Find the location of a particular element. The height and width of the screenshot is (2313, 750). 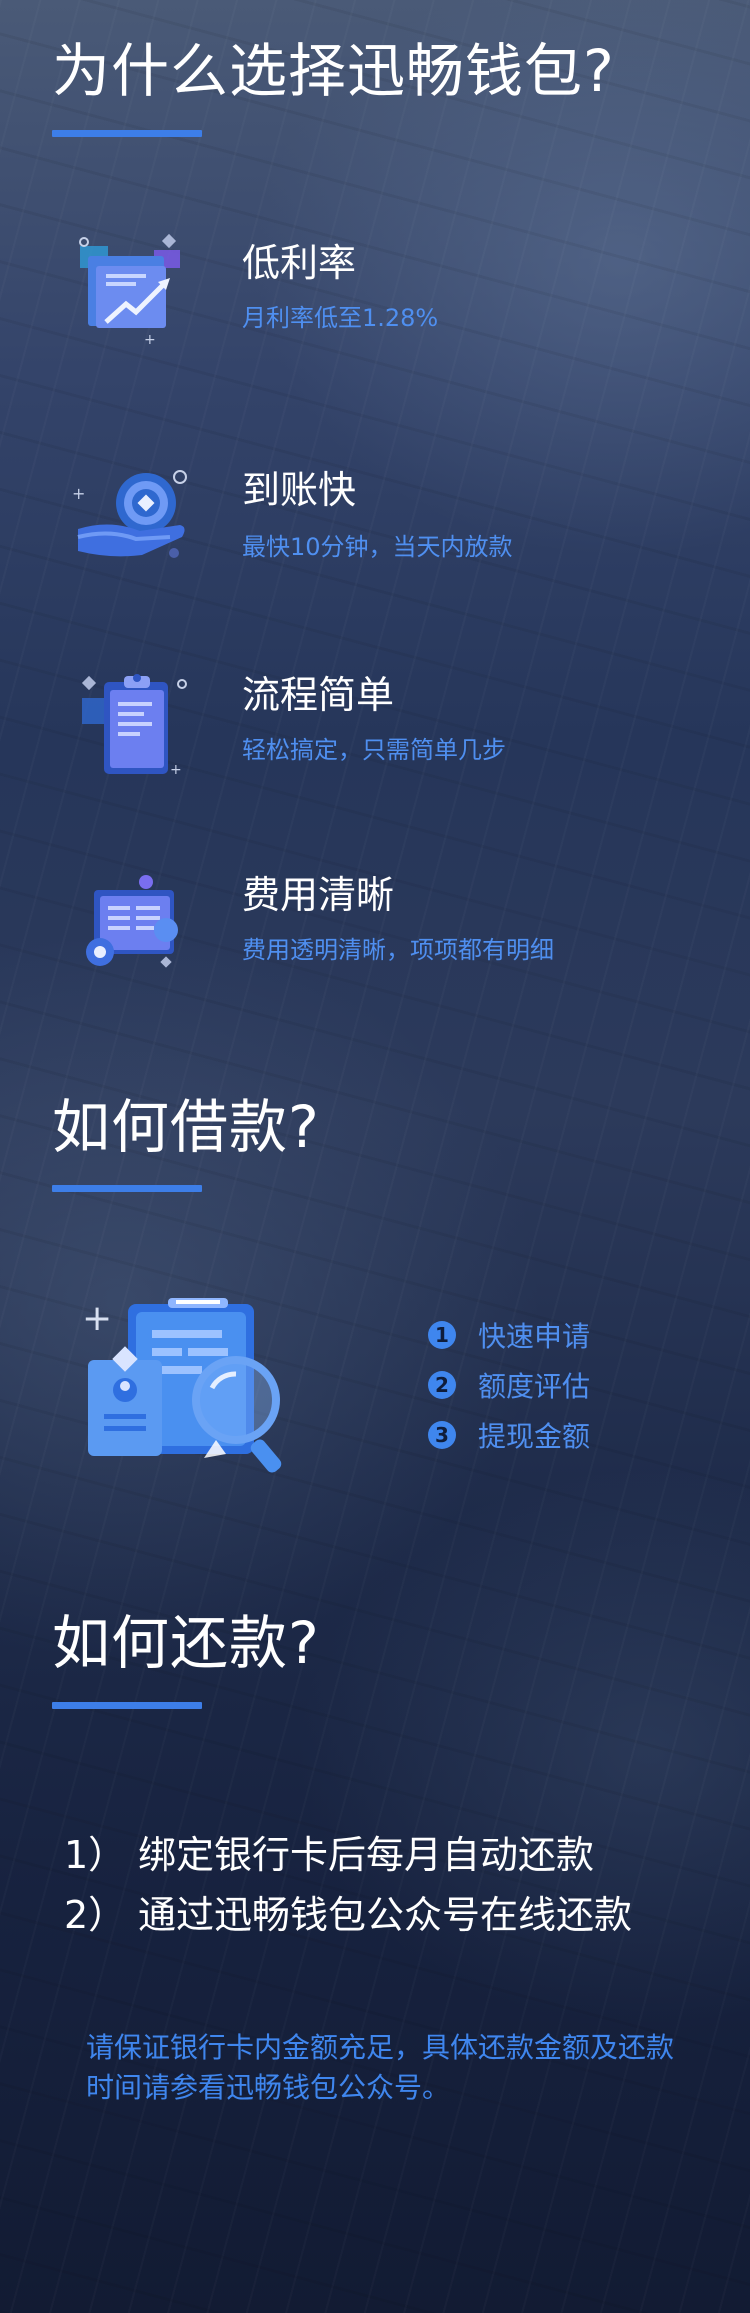

feature-desc: 轻松搞定，只需简单几步 is located at coordinates (374, 750).